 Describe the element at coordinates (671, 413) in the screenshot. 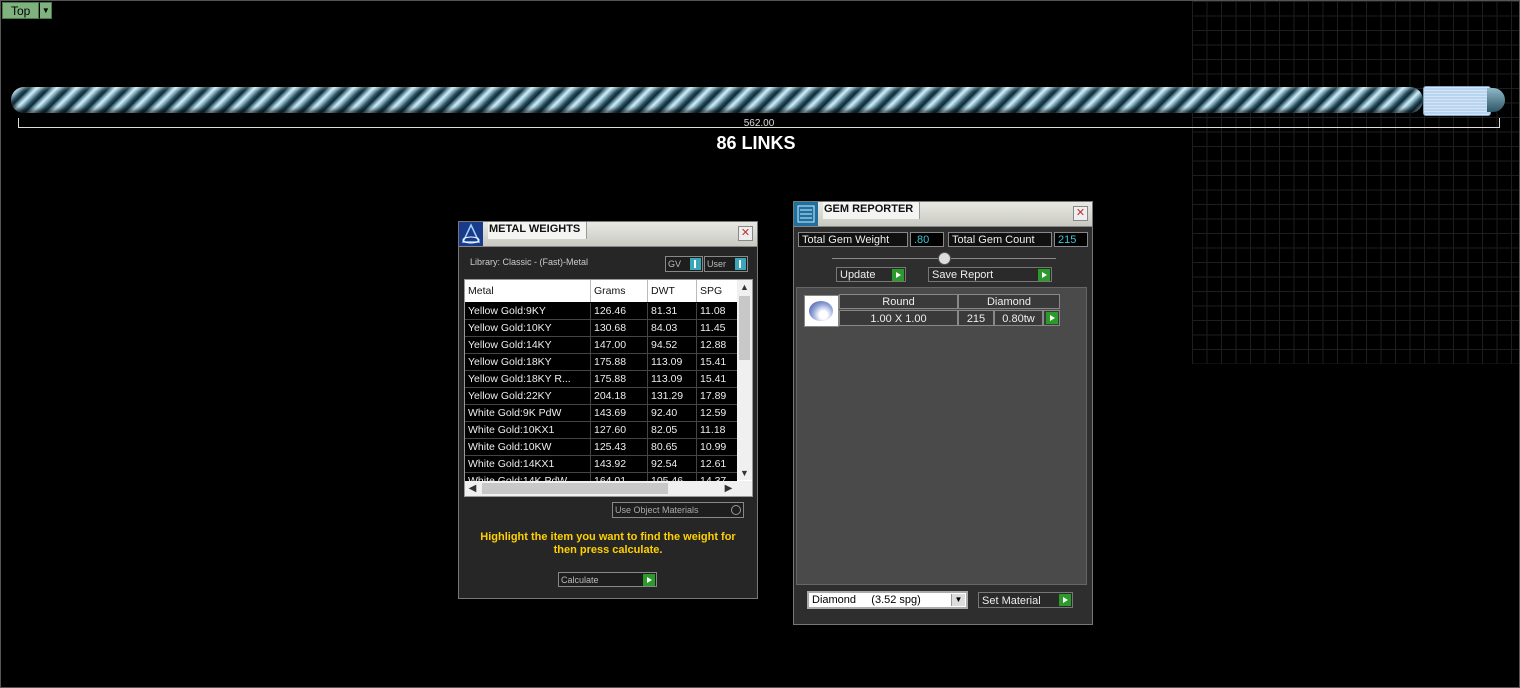

I see `dwt-cell: 92.40` at that location.